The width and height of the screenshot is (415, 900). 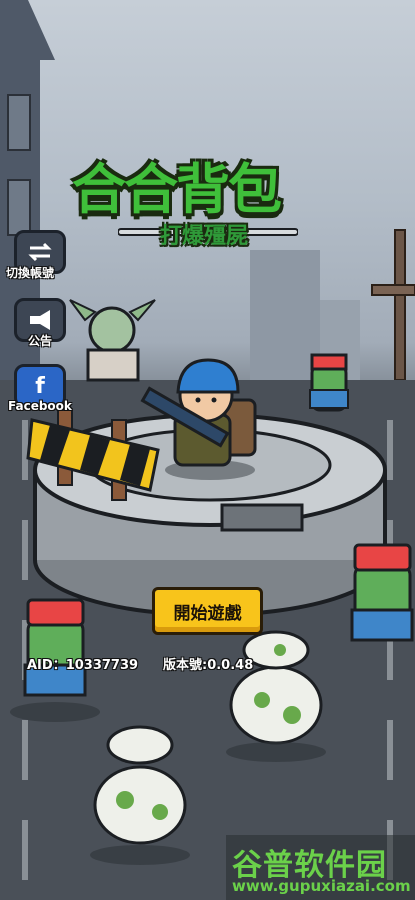 What do you see at coordinates (208, 665) in the screenshot?
I see `version-text: 版本號:0.0.48` at bounding box center [208, 665].